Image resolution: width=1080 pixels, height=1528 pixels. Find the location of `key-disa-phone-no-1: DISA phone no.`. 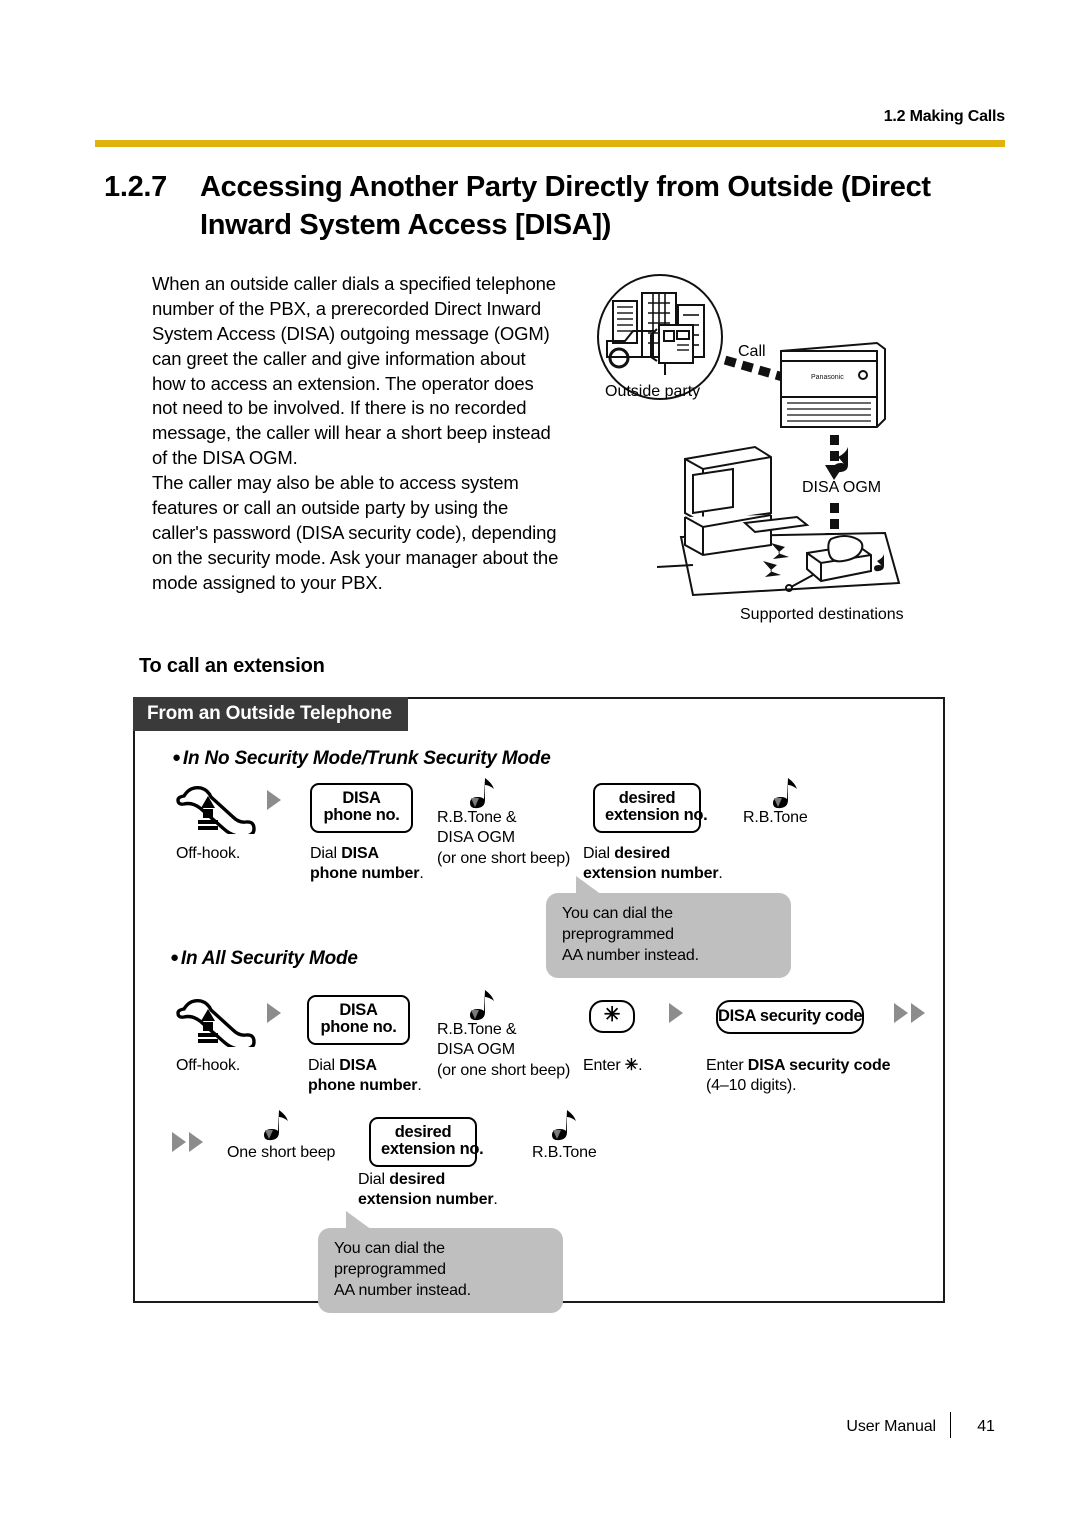

key-disa-phone-no-1: DISA phone no. is located at coordinates (361, 808).